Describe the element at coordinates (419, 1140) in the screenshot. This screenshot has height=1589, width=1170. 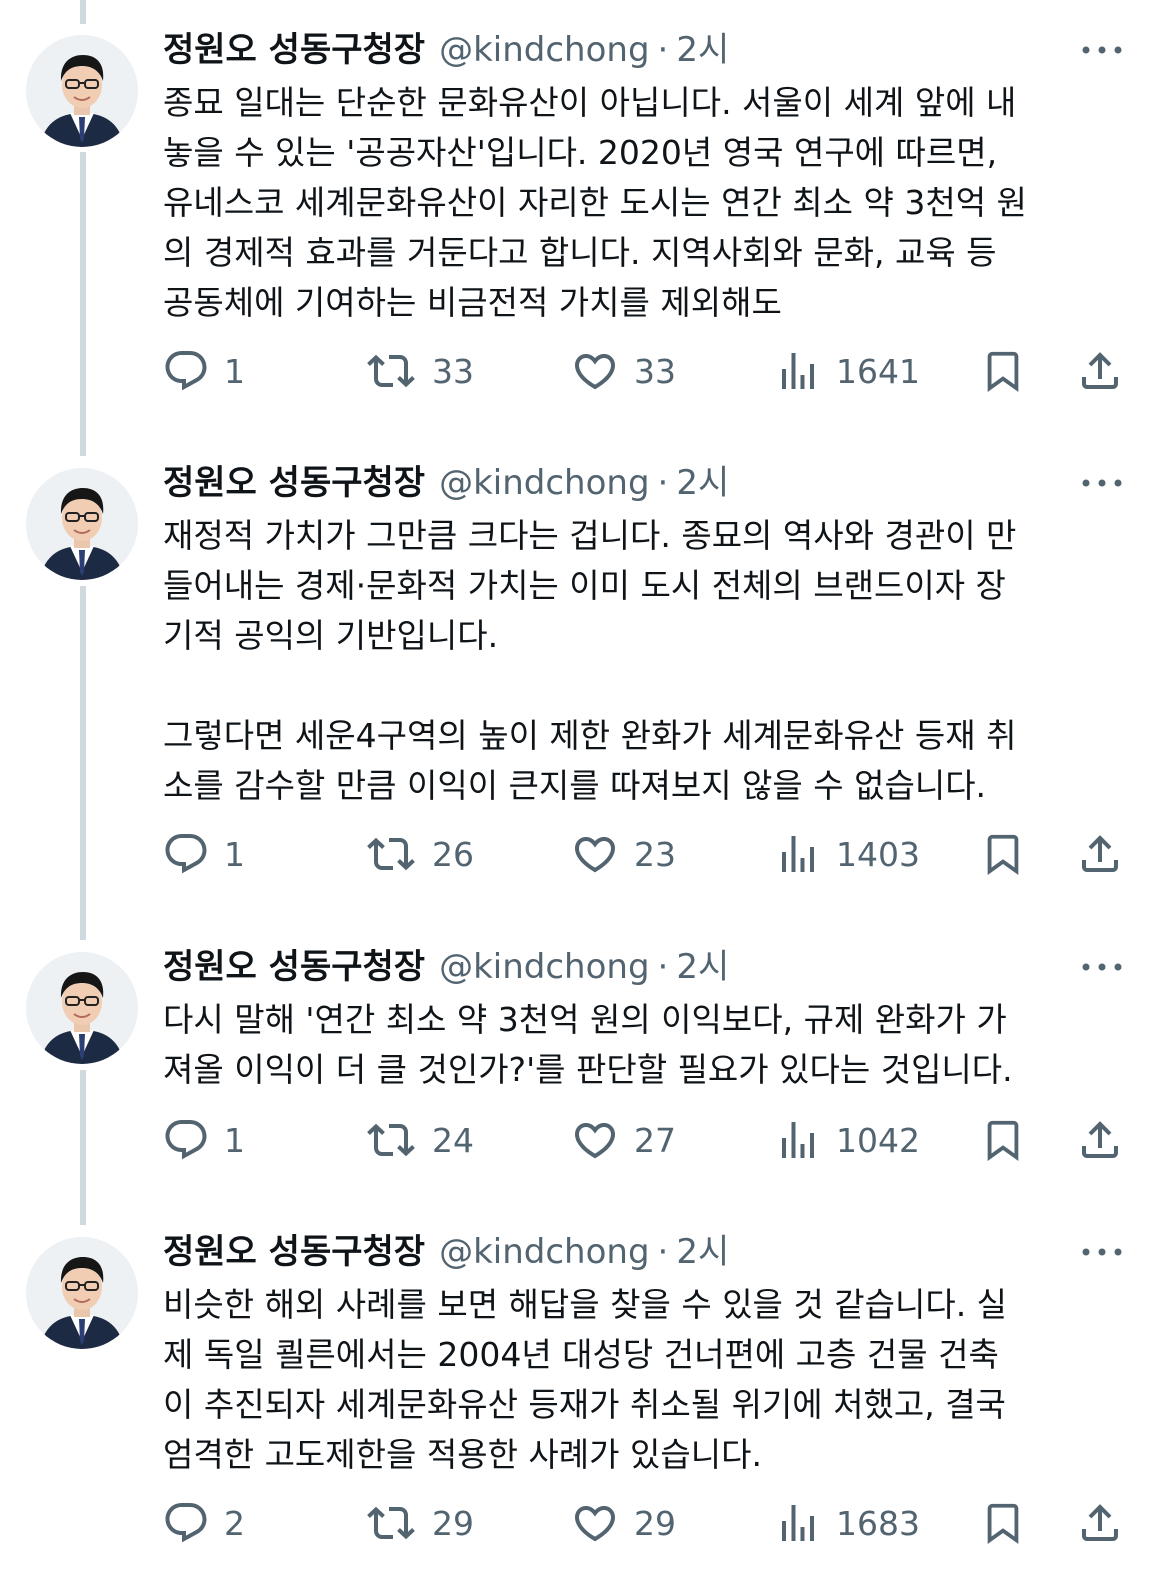
I see `retweet-button: 24` at that location.